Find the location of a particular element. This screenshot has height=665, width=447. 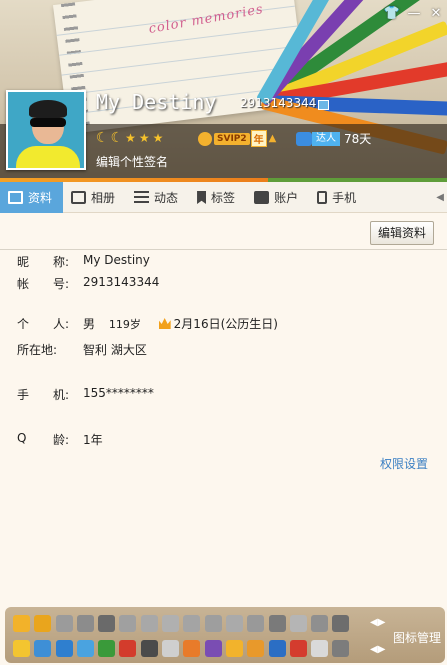

qage-value: 1年 is located at coordinates (93, 440).